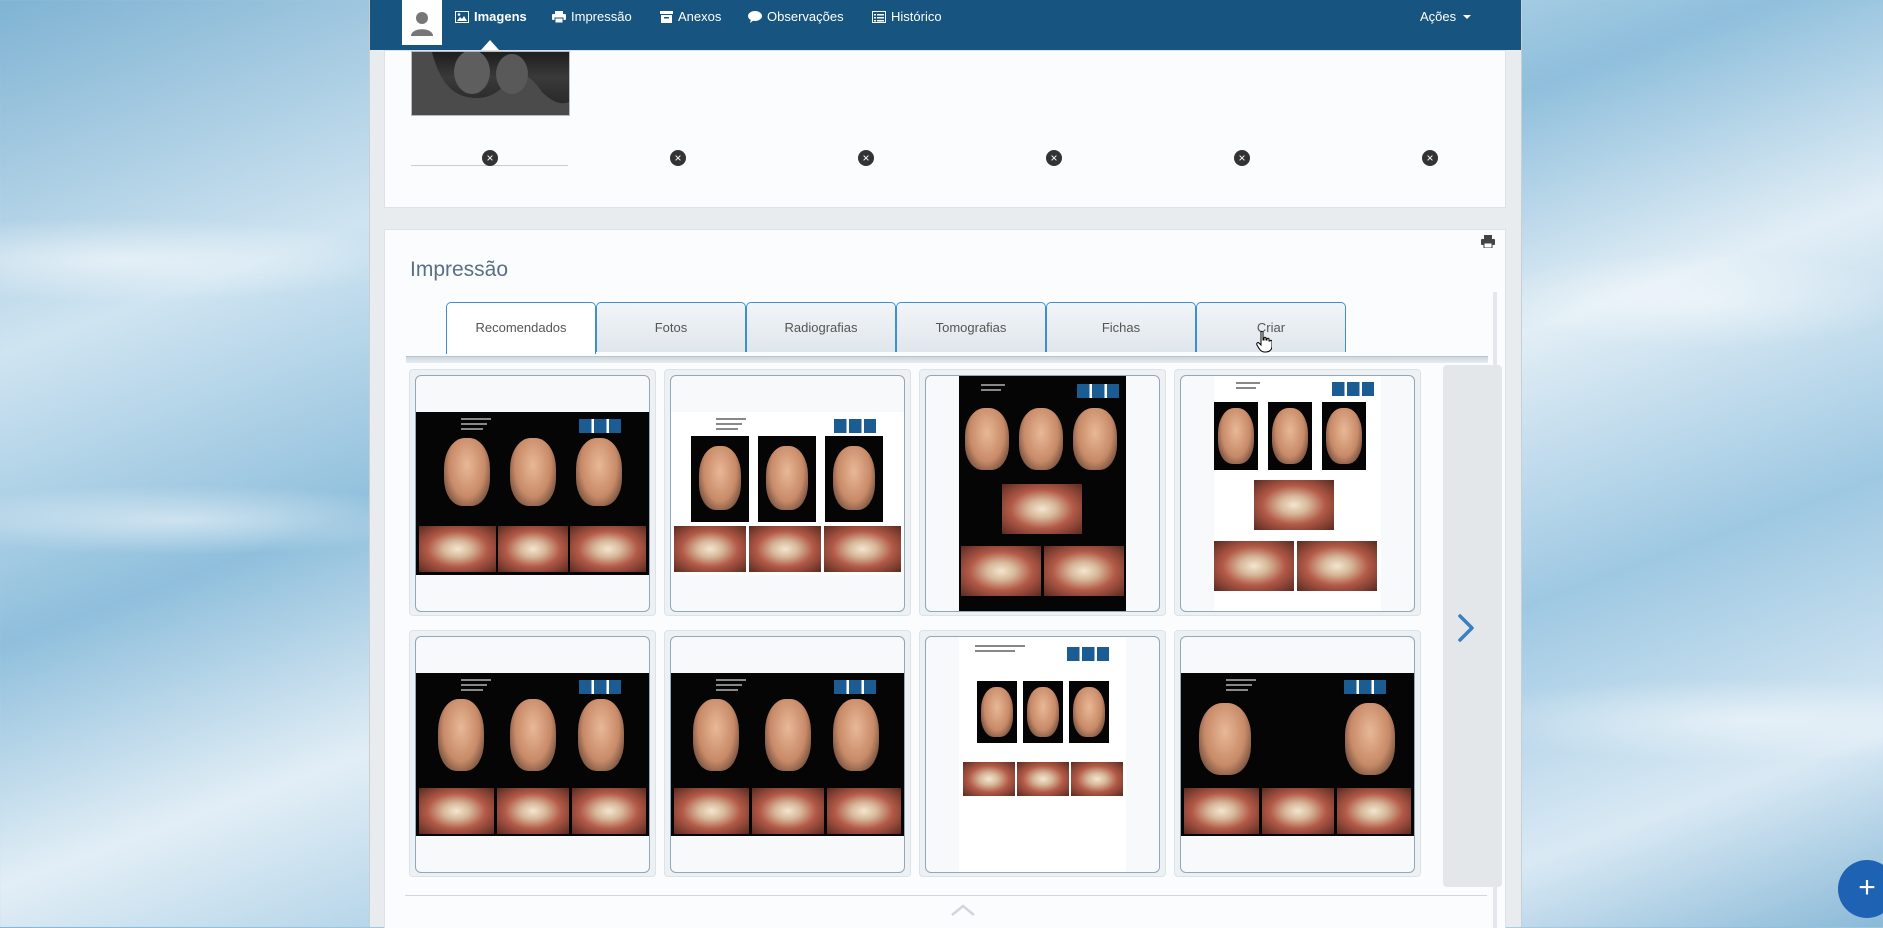  Describe the element at coordinates (1264, 344) in the screenshot. I see `hand-cursor-icon` at that location.